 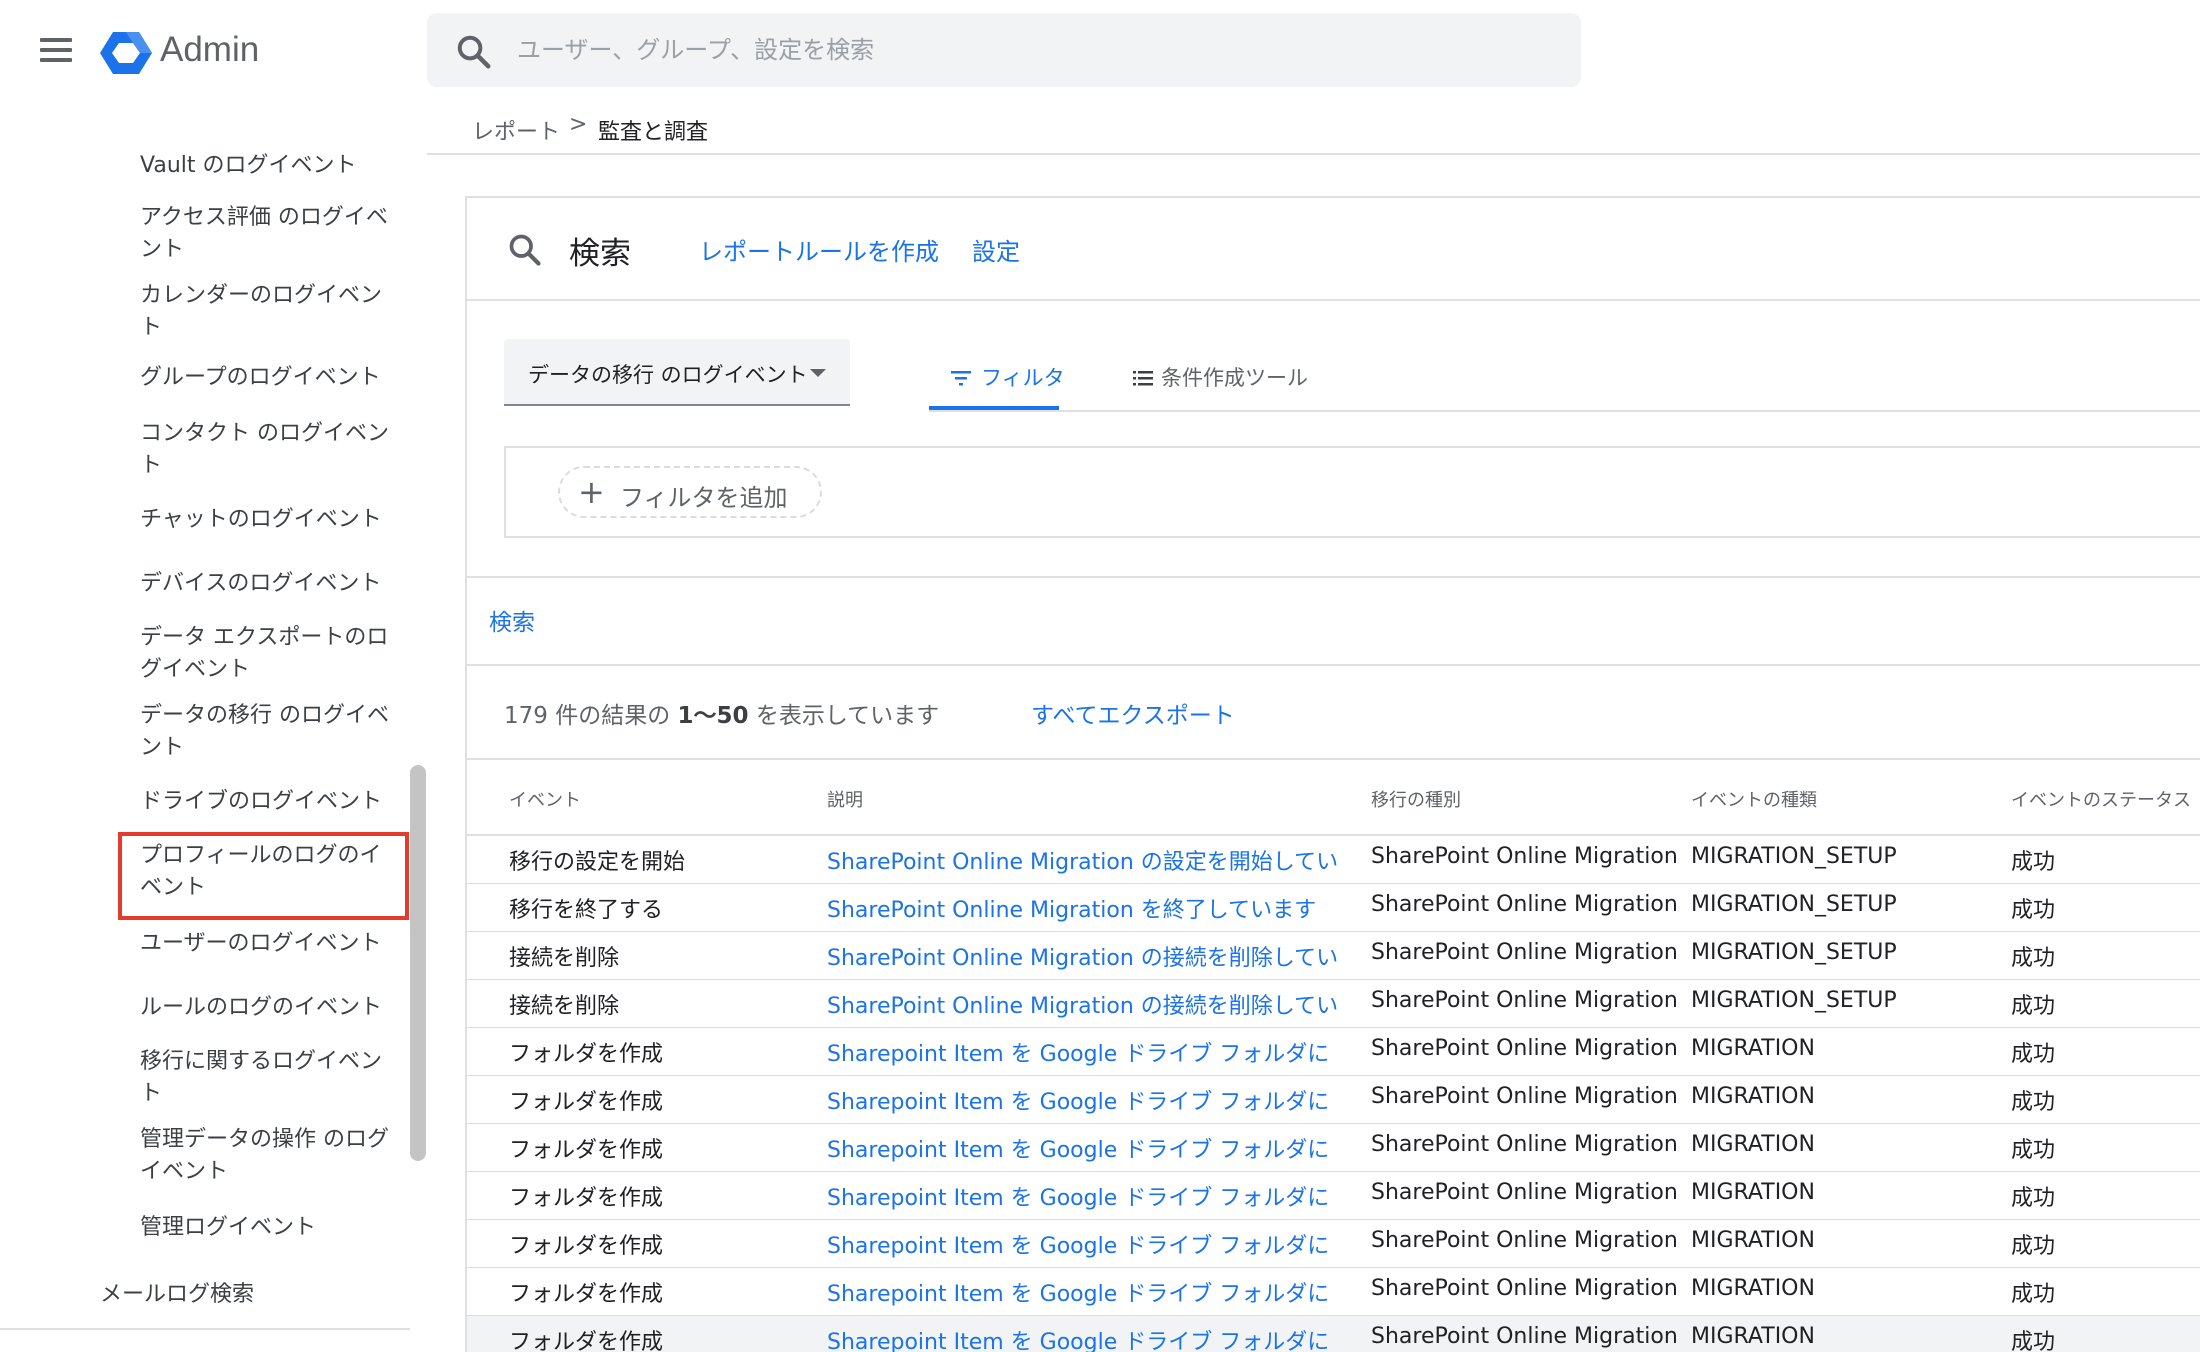 I want to click on tab-builder-label: 条件作成ツール, so click(x=1234, y=378).